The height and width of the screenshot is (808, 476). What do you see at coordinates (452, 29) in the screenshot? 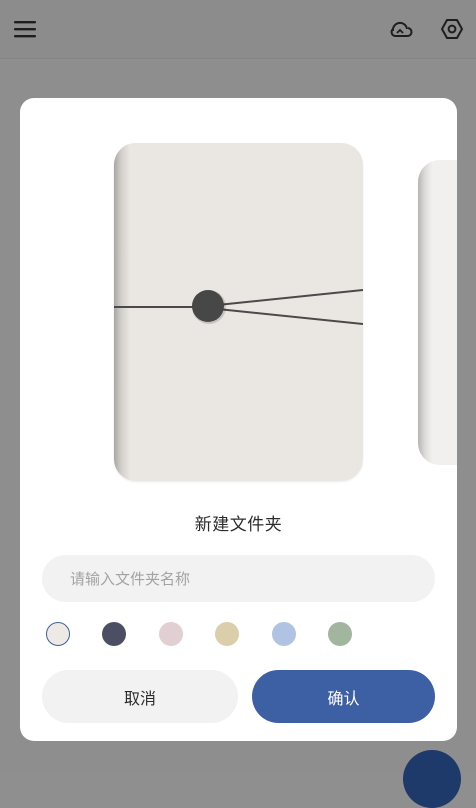
I see `hex-settings-icon` at bounding box center [452, 29].